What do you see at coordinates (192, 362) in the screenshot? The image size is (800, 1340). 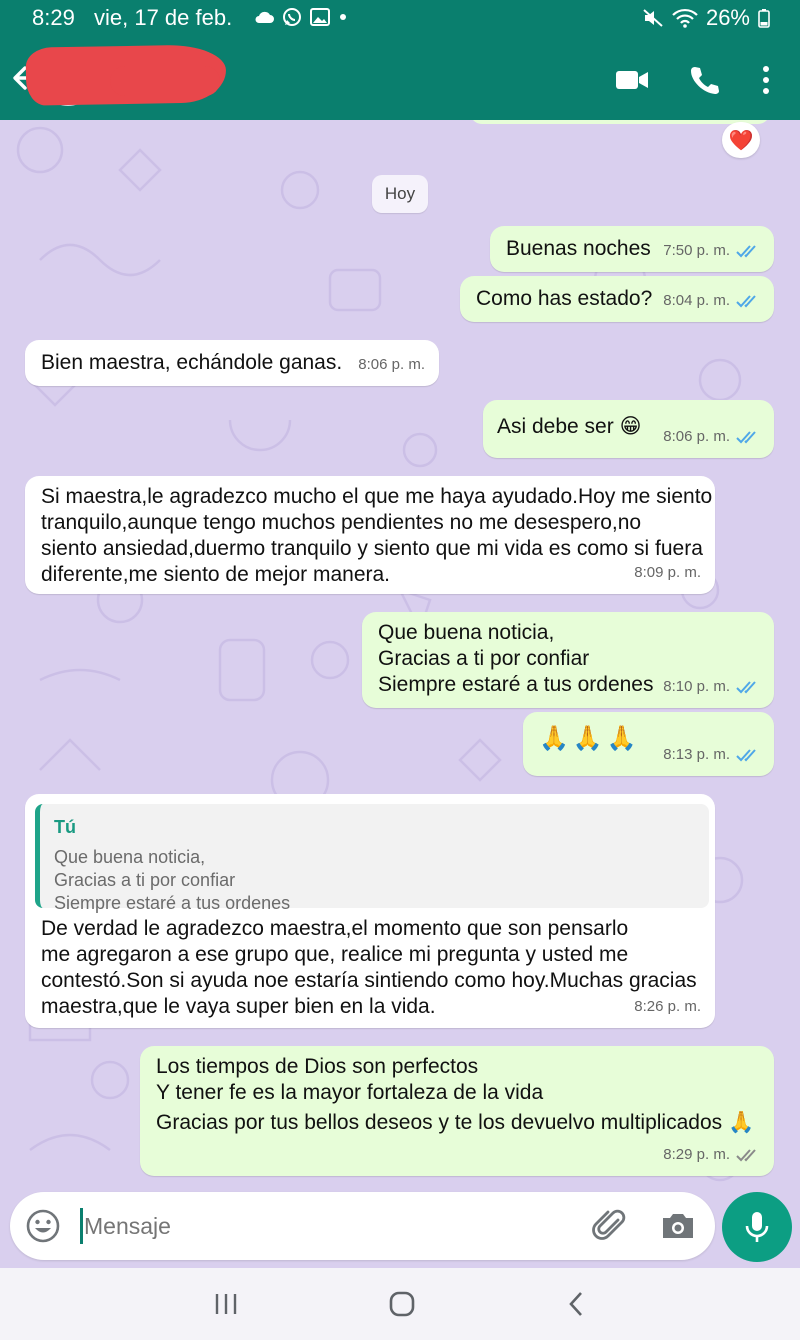 I see `message-text: Bien maestra, echándole ganas.` at bounding box center [192, 362].